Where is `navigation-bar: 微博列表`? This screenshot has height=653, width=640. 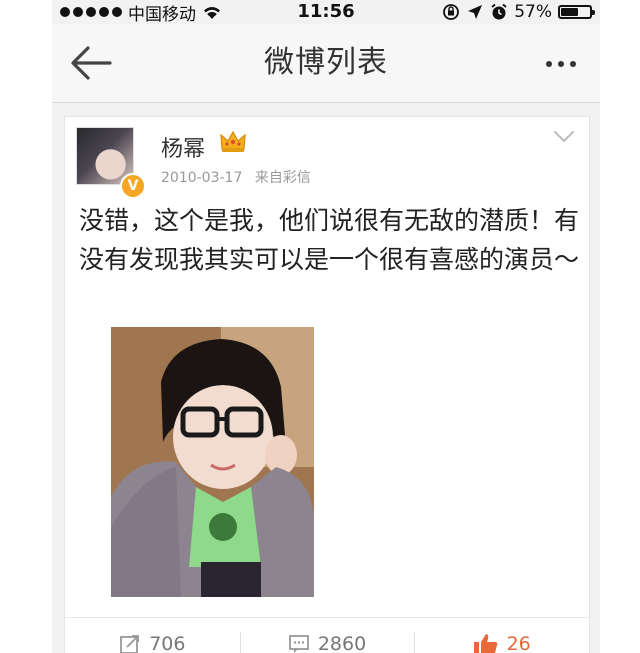
navigation-bar: 微博列表 is located at coordinates (326, 63).